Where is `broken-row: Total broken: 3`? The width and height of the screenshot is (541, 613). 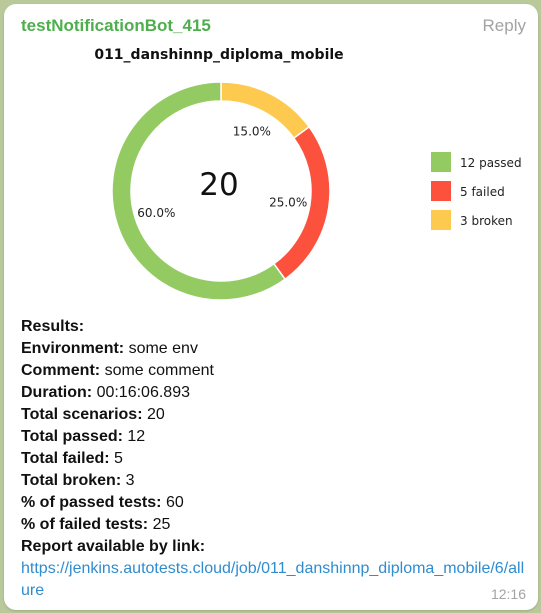
broken-row: Total broken: 3 is located at coordinates (276, 481).